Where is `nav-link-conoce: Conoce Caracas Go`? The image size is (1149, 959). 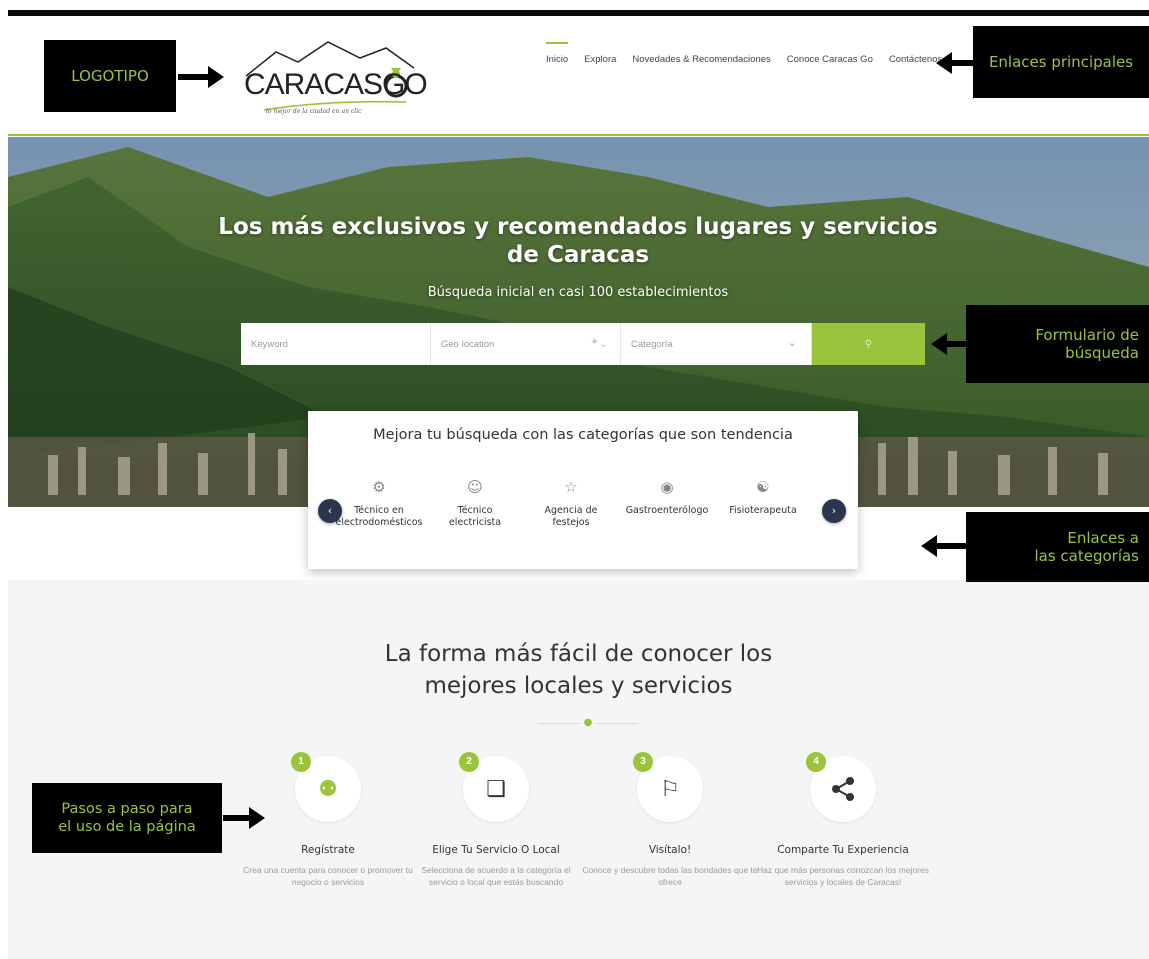
nav-link-conoce: Conoce Caracas Go is located at coordinates (830, 59).